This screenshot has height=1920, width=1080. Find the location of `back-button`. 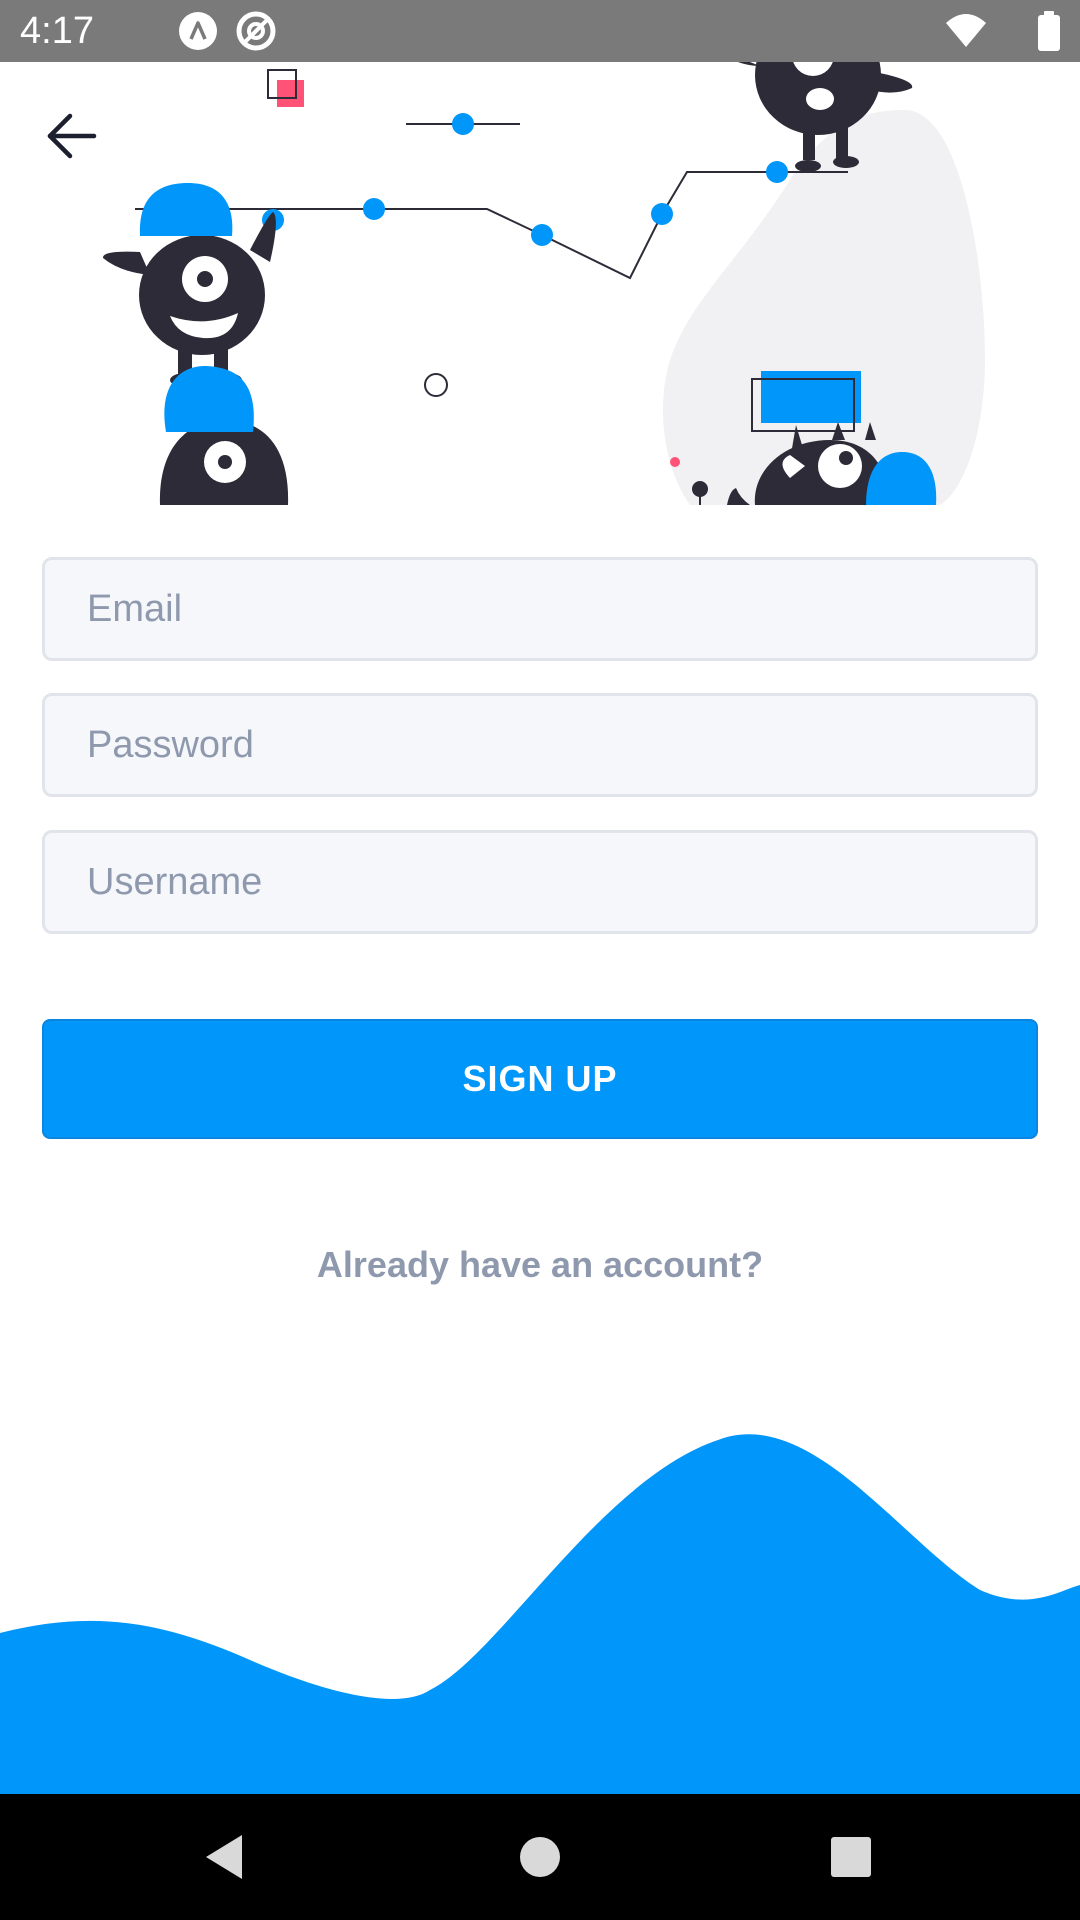

back-button is located at coordinates (73, 138).